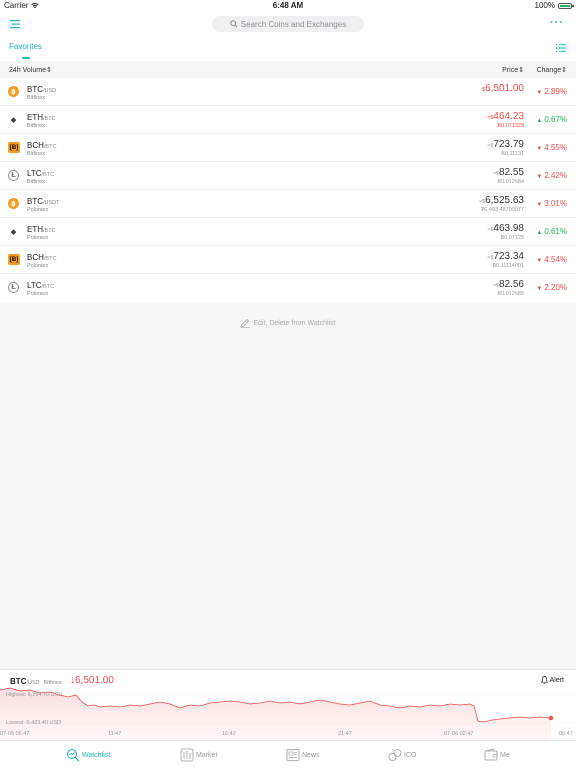 The image size is (576, 768). Describe the element at coordinates (92, 680) in the screenshot. I see `chart-price: ↓6,501.00` at that location.